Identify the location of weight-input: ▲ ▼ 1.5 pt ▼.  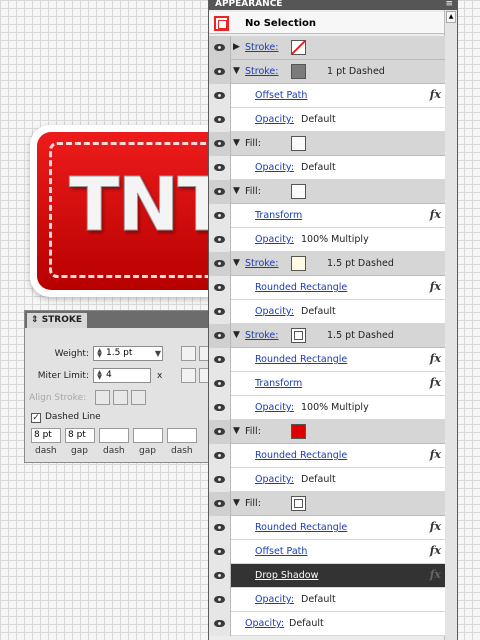
(128, 353).